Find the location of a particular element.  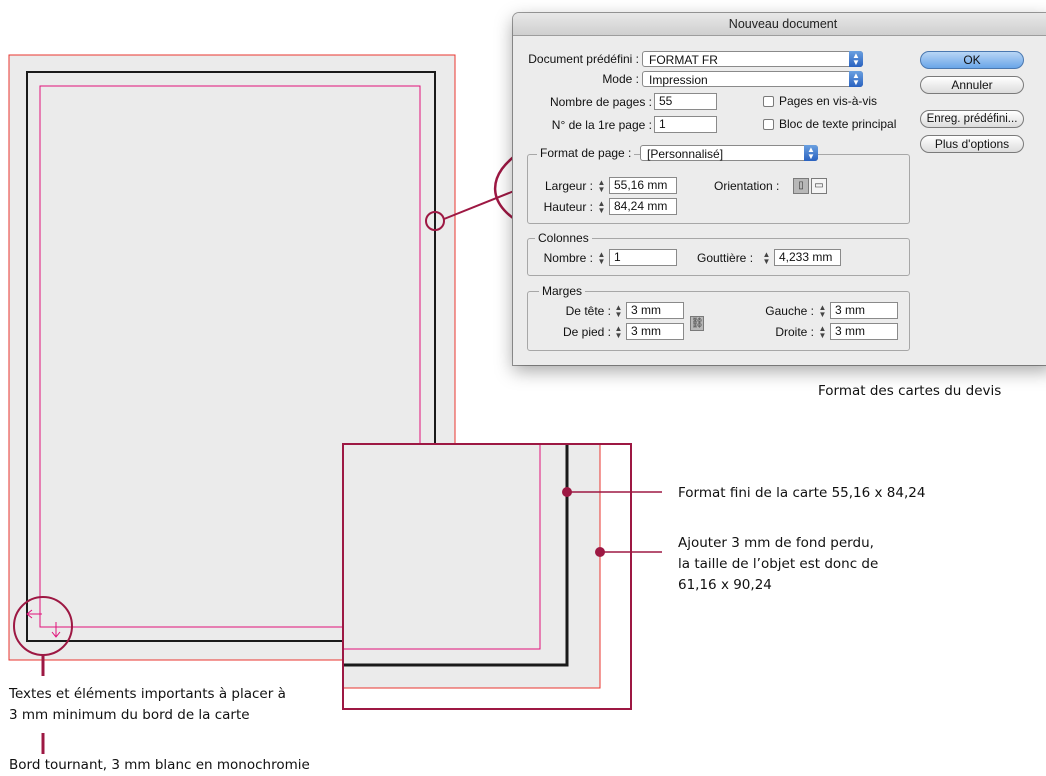

landscape-orientation-icon: ▭ is located at coordinates (819, 186).